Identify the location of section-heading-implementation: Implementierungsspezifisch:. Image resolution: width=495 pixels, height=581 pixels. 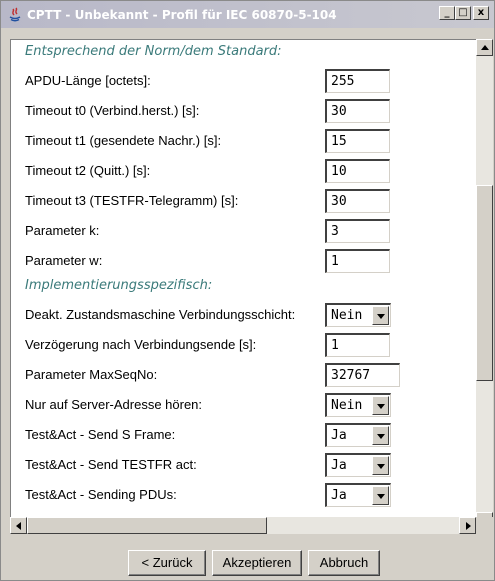
(119, 285).